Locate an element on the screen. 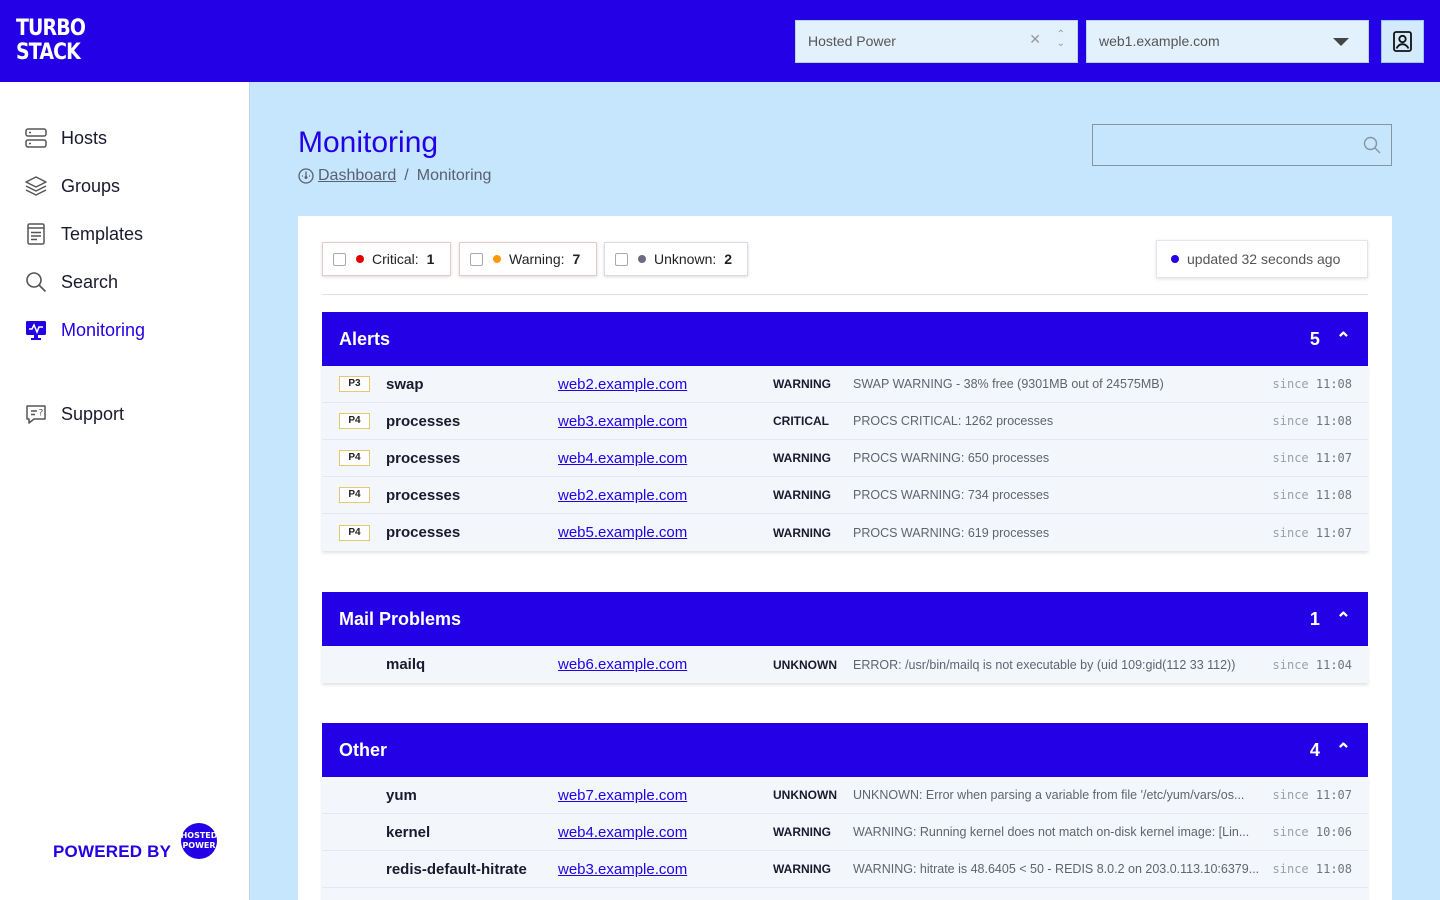  alert-message: PROCS CRITICAL: 1262 processes is located at coordinates (953, 421).